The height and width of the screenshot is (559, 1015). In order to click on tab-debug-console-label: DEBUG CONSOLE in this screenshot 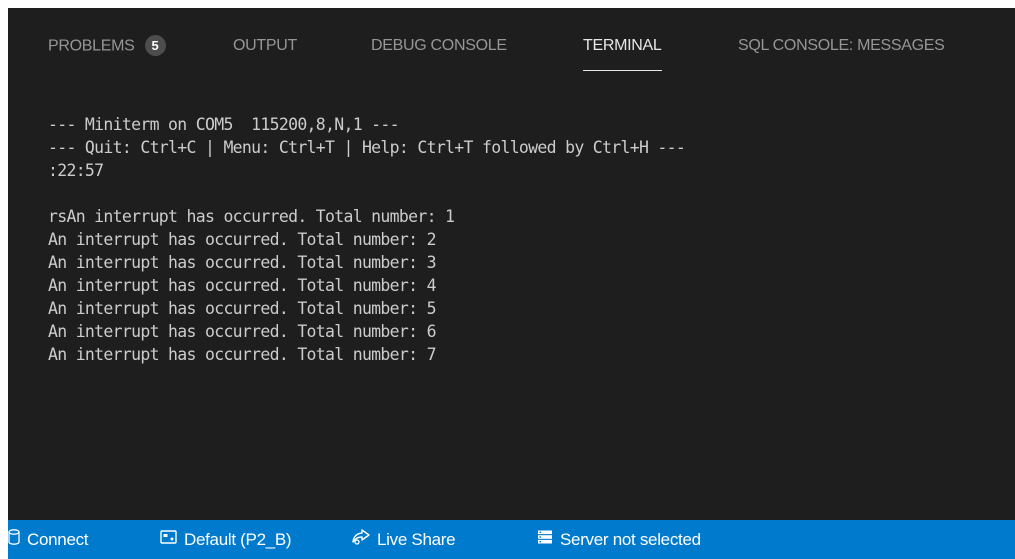, I will do `click(439, 45)`.